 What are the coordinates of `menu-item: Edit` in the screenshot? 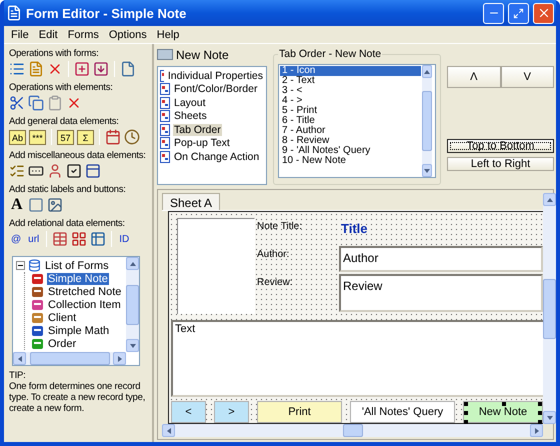 It's located at (48, 34).